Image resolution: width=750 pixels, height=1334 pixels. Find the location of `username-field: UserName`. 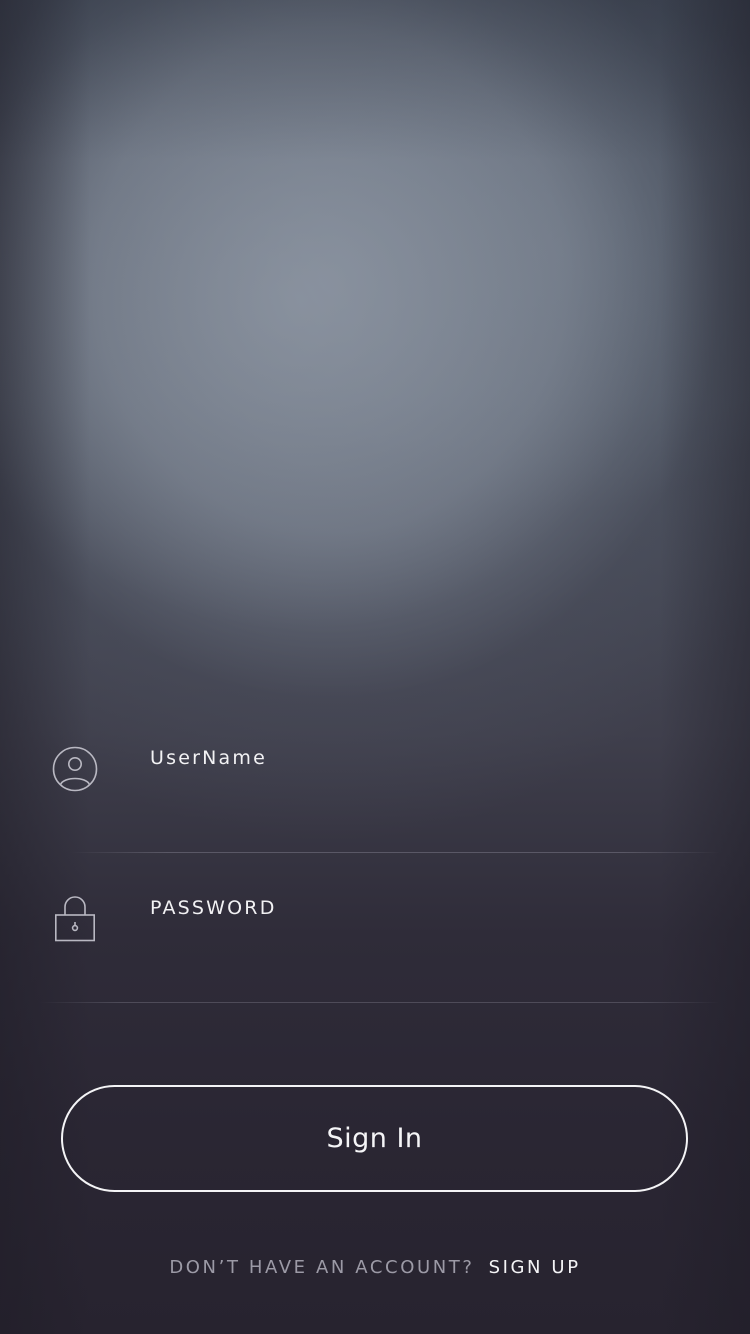

username-field: UserName is located at coordinates (375, 778).